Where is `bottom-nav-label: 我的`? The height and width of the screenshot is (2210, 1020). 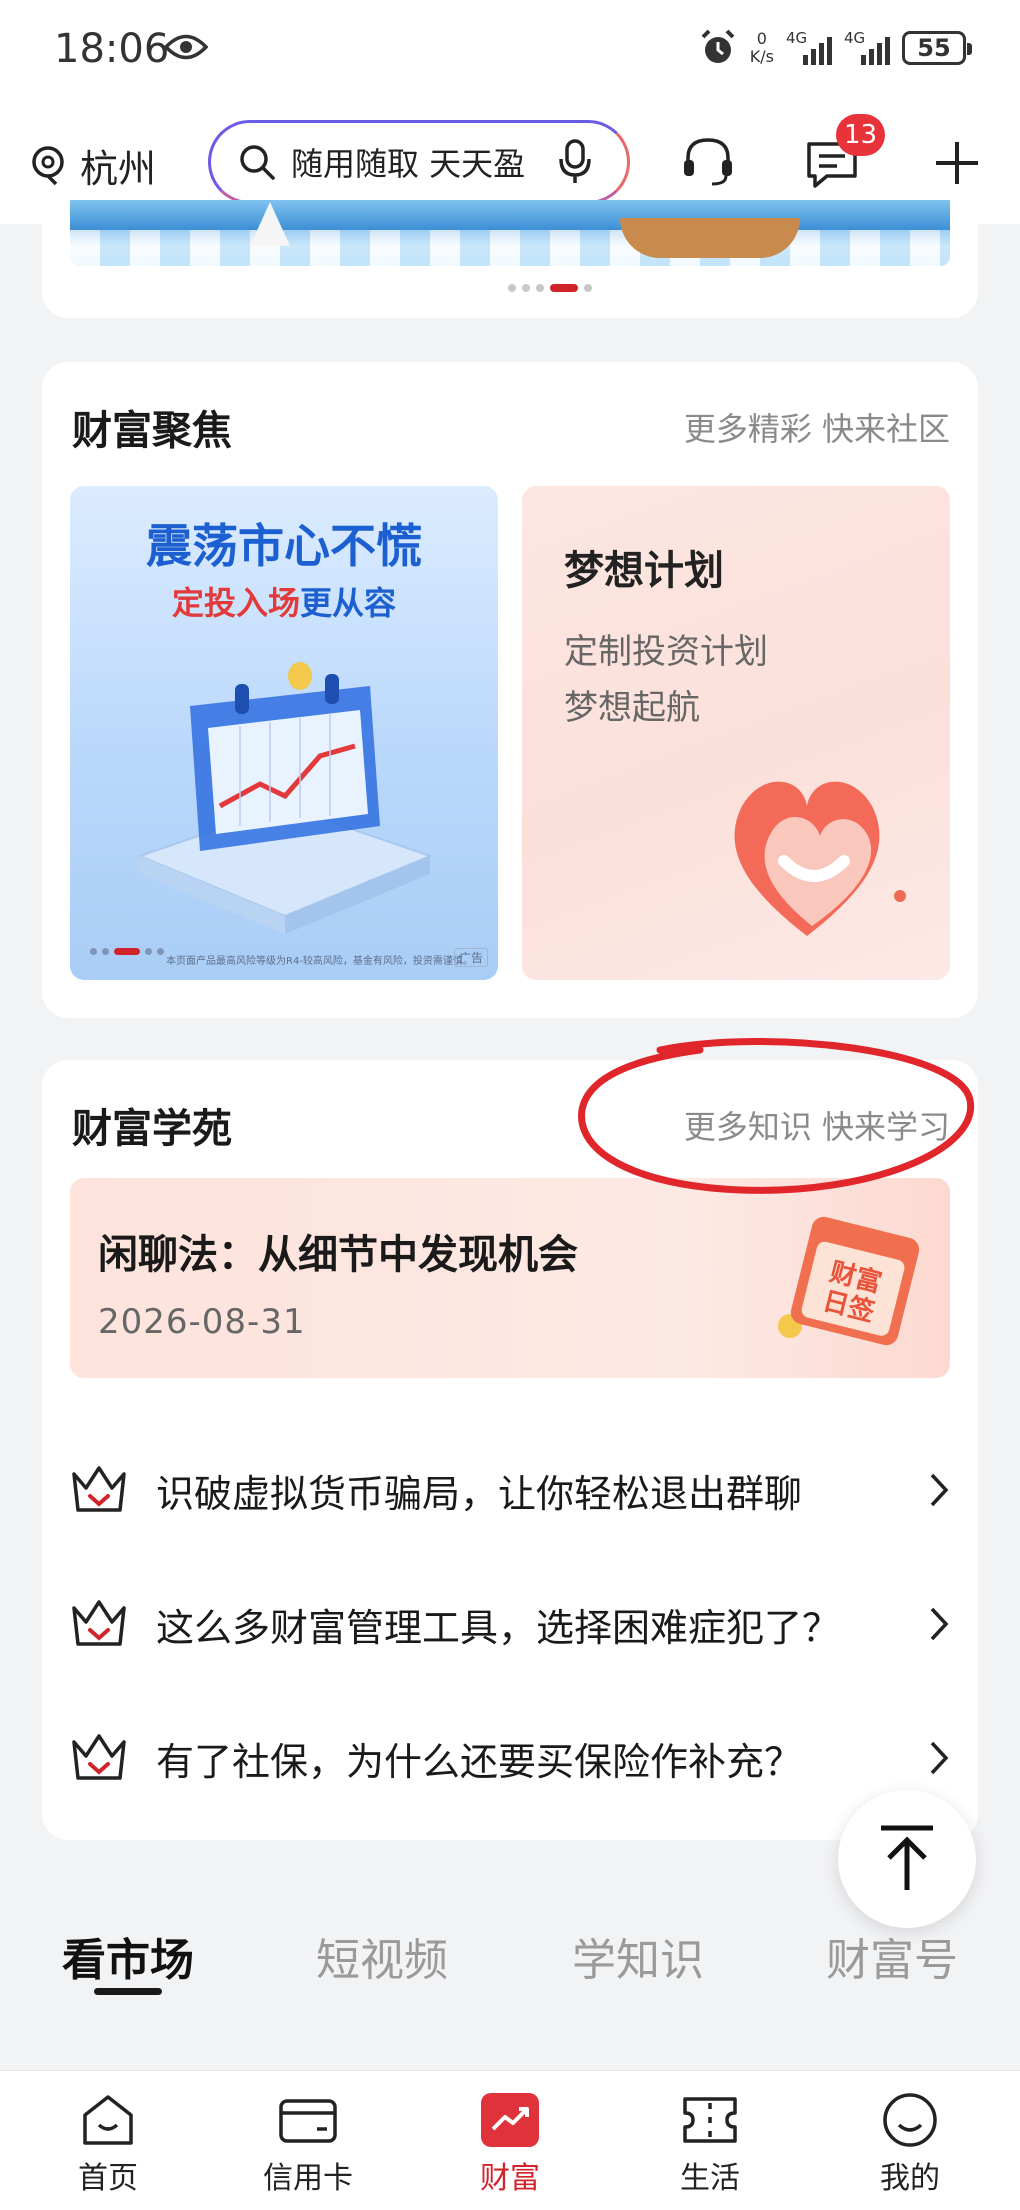
bottom-nav-label: 我的 is located at coordinates (910, 2178).